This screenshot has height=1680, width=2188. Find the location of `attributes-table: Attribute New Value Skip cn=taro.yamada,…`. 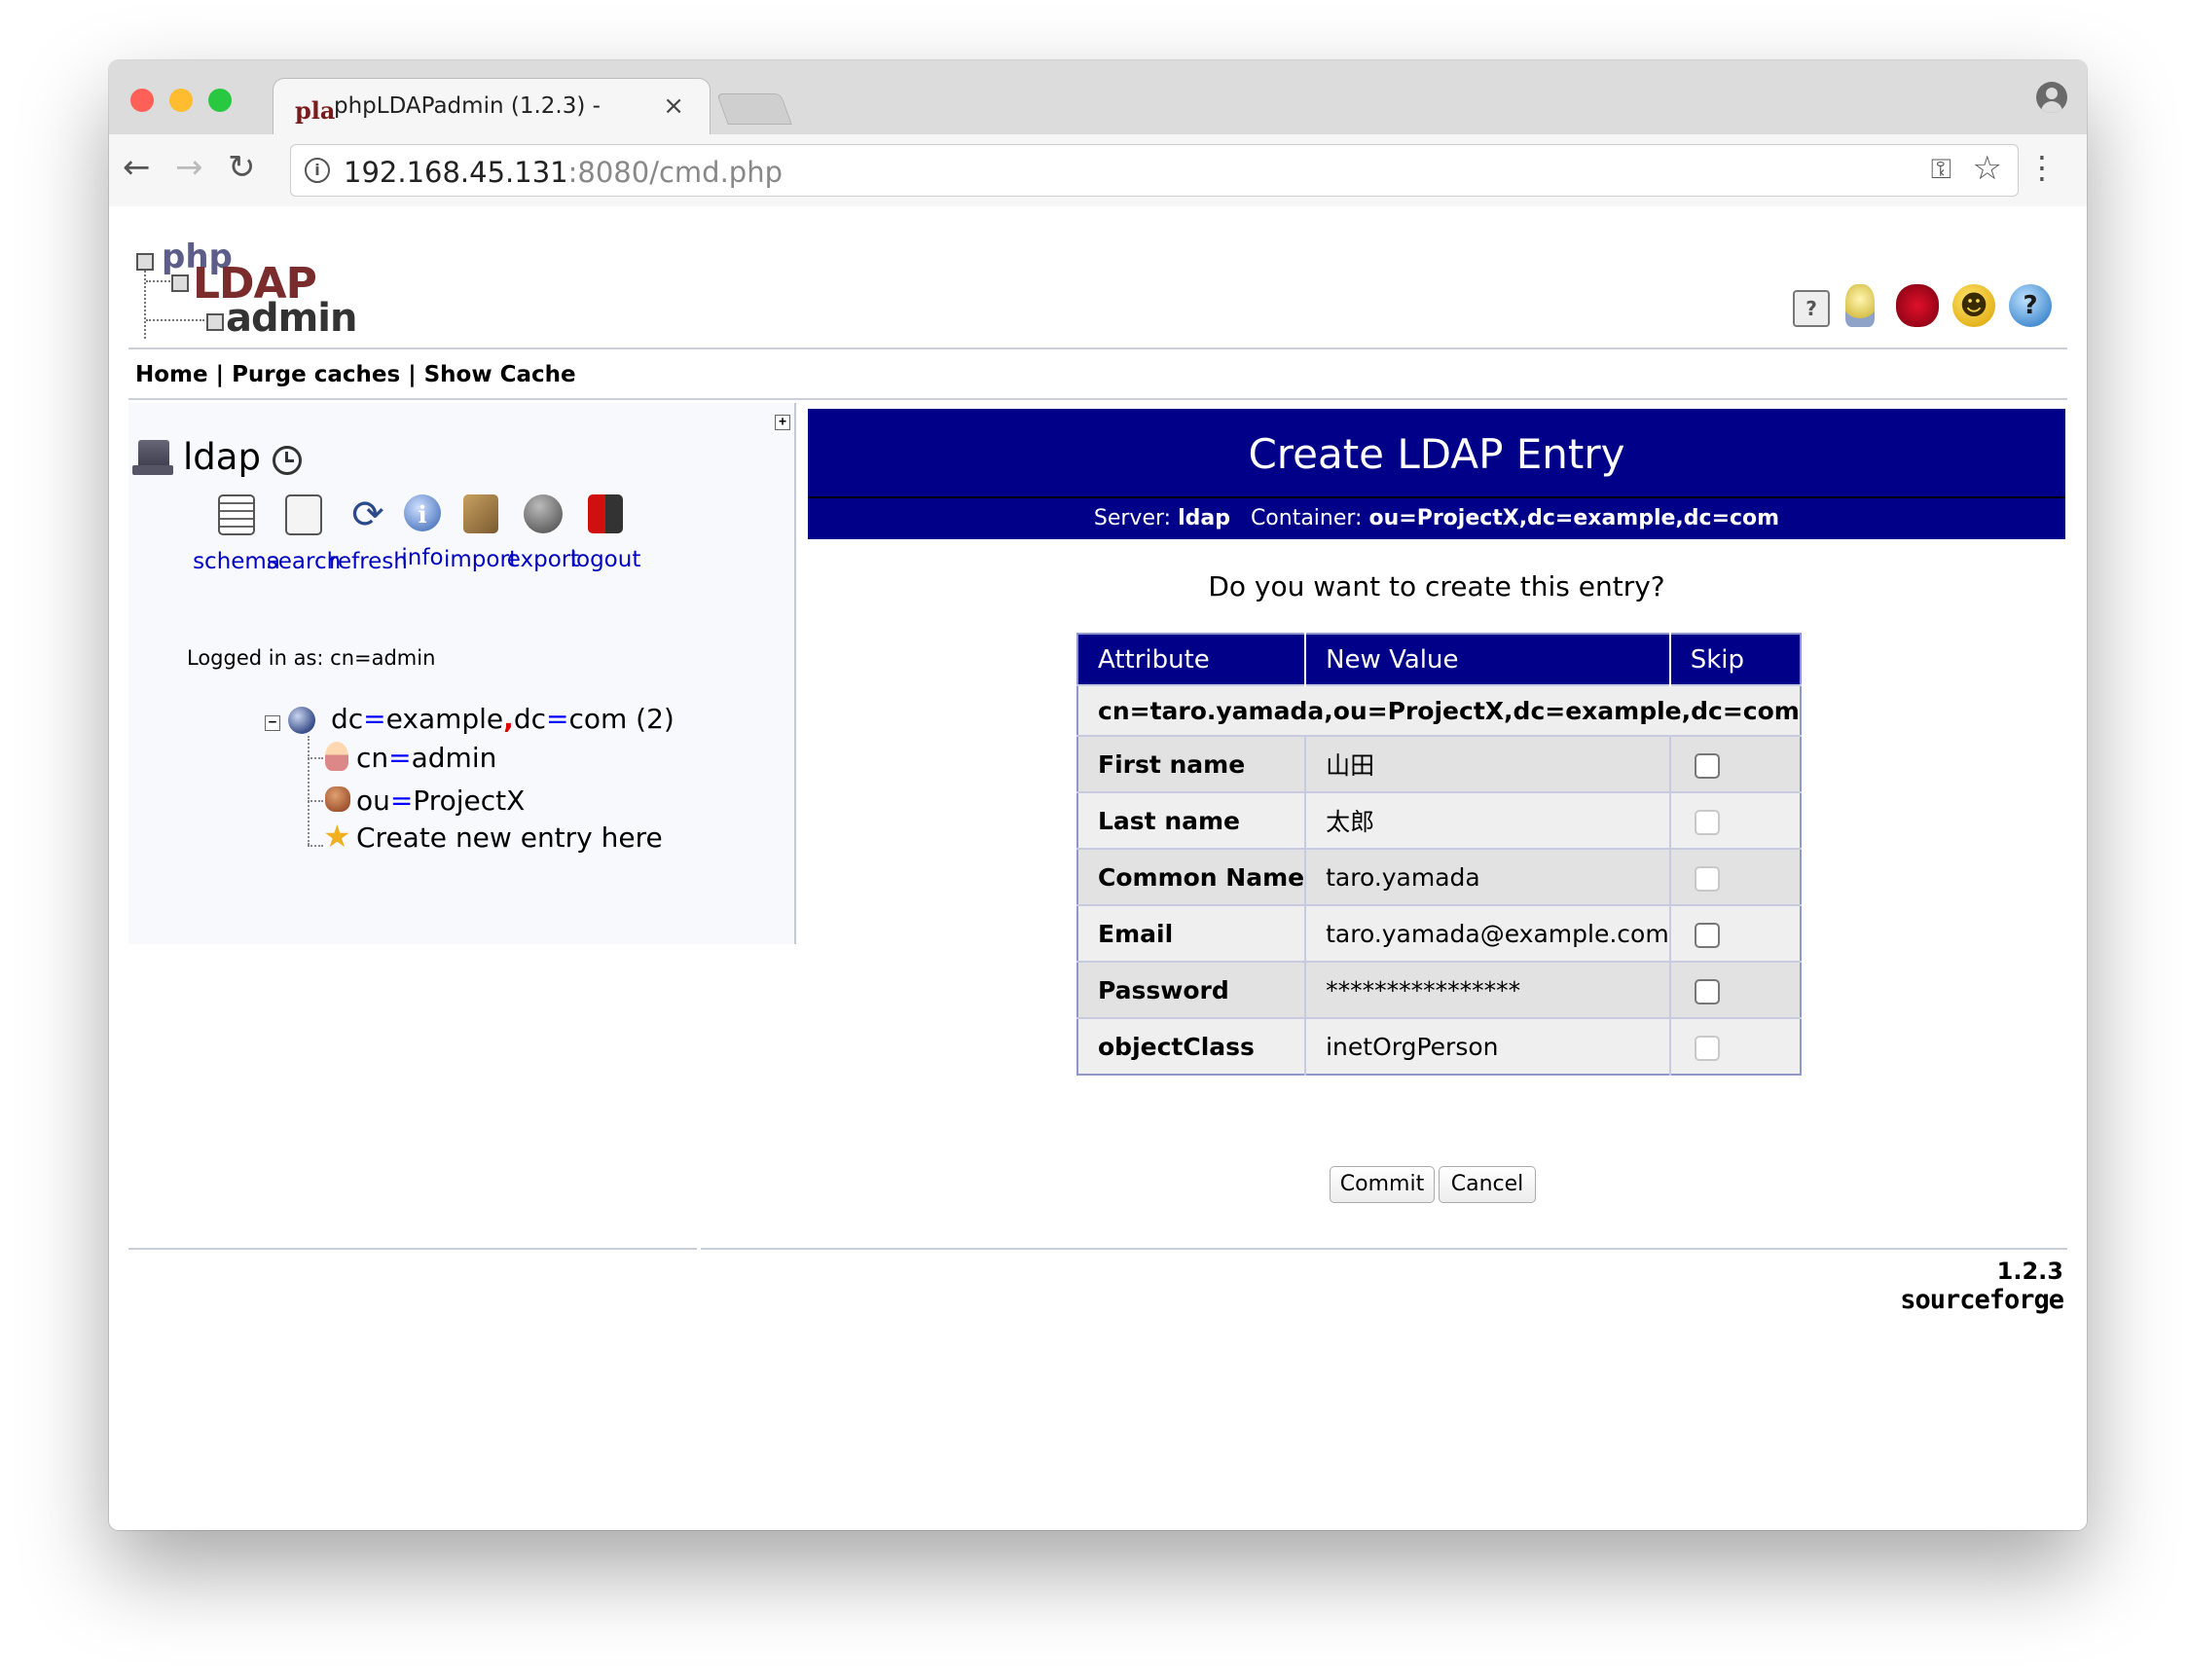

attributes-table: Attribute New Value Skip cn=taro.yamada,… is located at coordinates (1439, 854).